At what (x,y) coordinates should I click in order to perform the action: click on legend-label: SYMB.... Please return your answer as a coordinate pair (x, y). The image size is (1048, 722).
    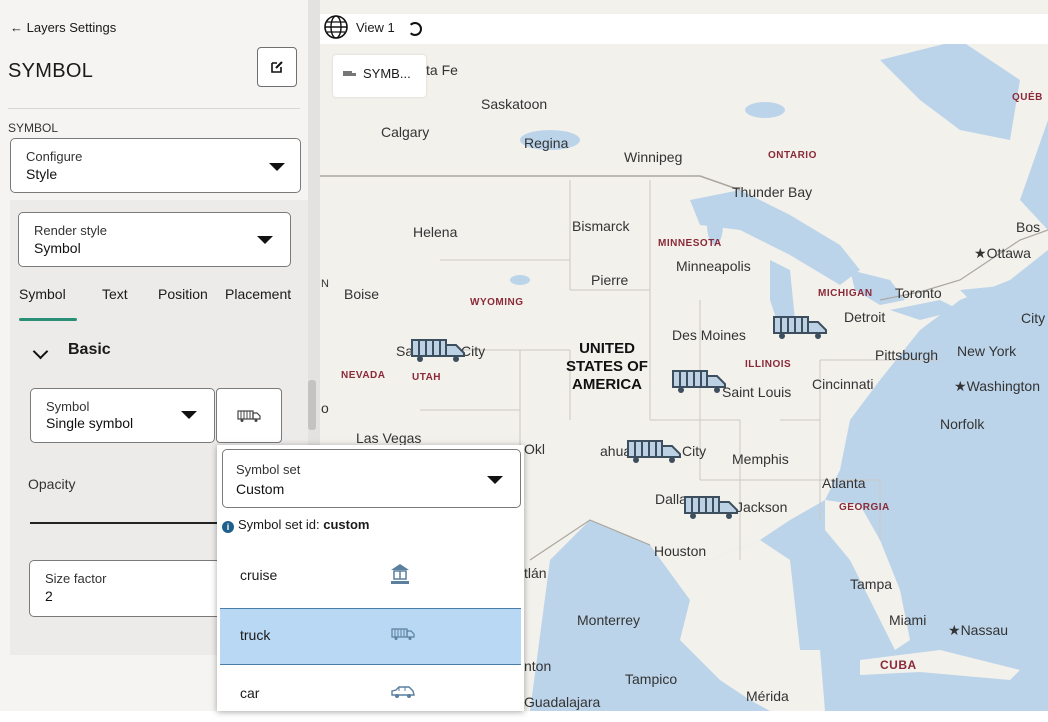
    Looking at the image, I should click on (387, 73).